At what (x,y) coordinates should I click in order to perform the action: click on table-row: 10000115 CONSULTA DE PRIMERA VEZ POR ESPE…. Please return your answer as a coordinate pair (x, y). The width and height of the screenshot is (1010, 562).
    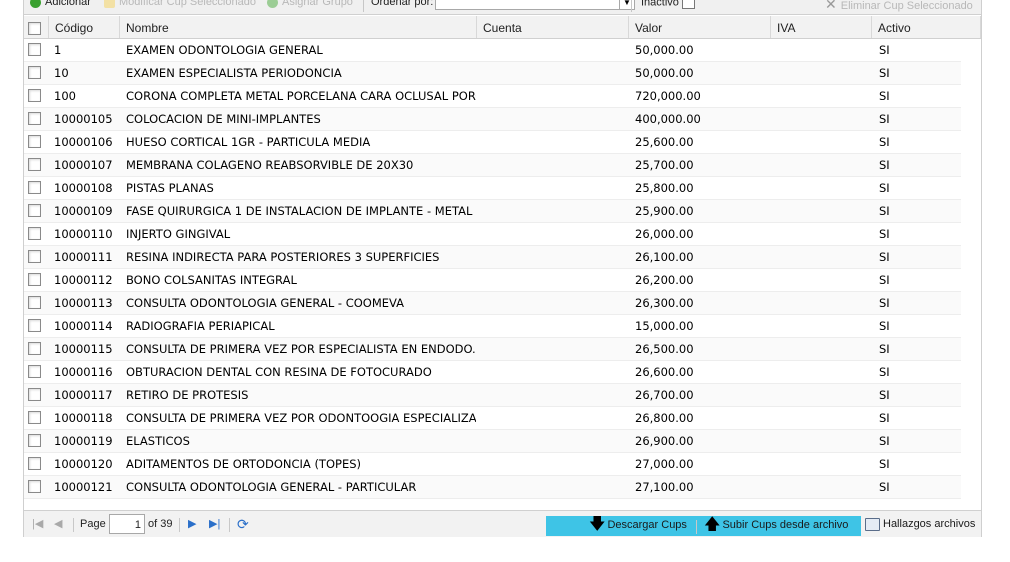
    Looking at the image, I should click on (492, 349).